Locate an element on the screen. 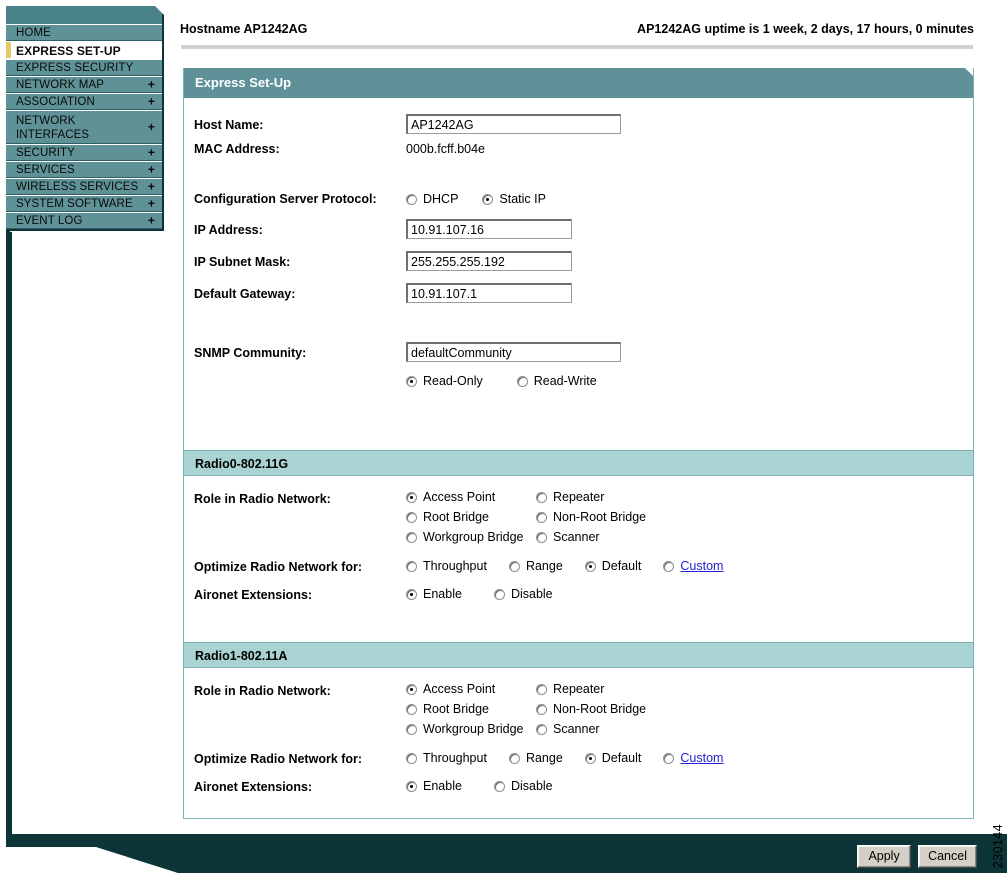  sidebar-item-security: SECURITY + is located at coordinates (84, 152).